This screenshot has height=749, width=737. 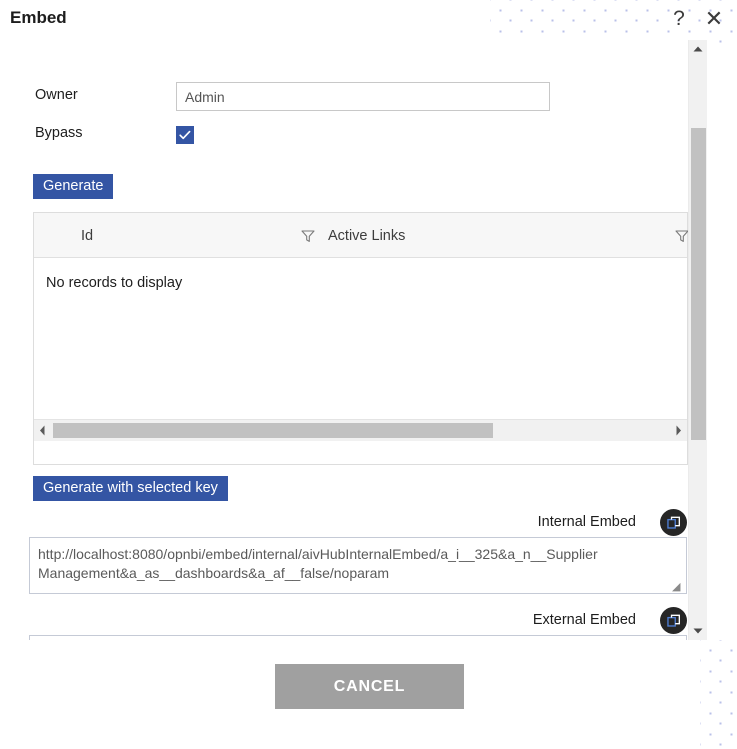 I want to click on help-icon: ?, so click(x=679, y=19).